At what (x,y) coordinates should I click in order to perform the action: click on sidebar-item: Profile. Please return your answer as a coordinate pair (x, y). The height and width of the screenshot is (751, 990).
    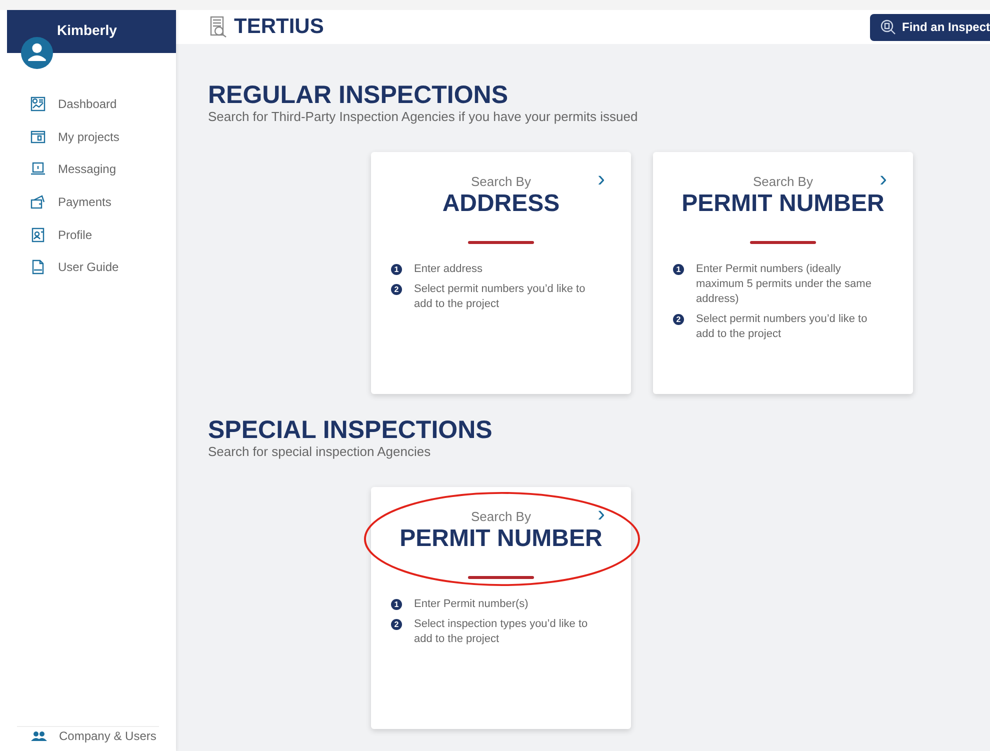
    Looking at the image, I should click on (88, 234).